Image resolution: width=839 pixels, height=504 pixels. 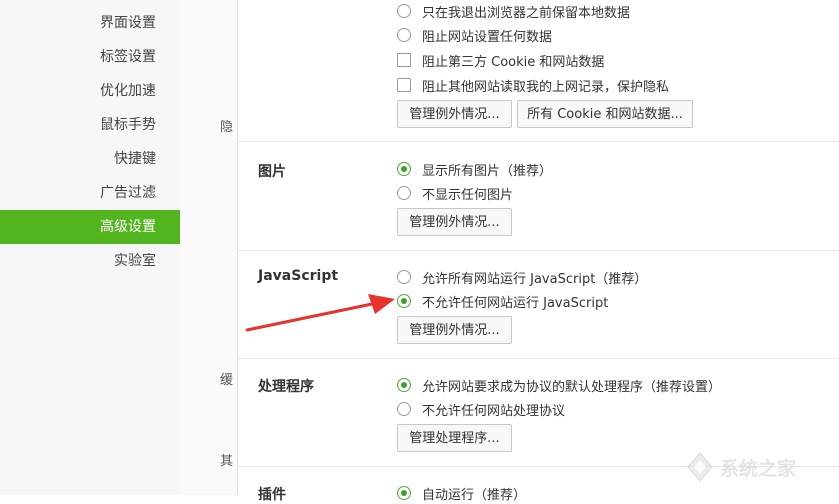 What do you see at coordinates (90, 159) in the screenshot?
I see `sidebar-item-shortcuts: 快捷键` at bounding box center [90, 159].